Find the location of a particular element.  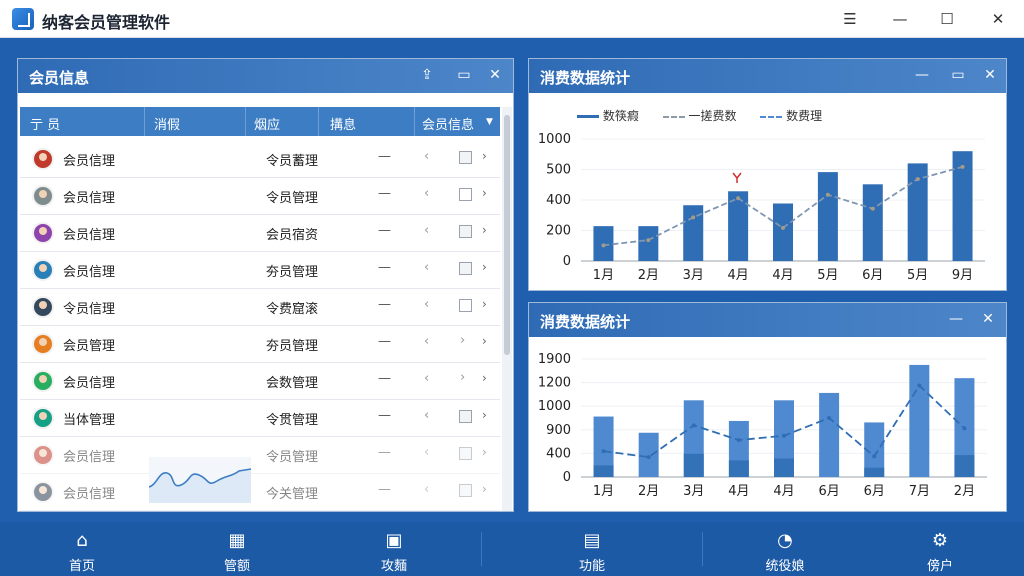

member-operation: 夯员管理 is located at coordinates (292, 272).